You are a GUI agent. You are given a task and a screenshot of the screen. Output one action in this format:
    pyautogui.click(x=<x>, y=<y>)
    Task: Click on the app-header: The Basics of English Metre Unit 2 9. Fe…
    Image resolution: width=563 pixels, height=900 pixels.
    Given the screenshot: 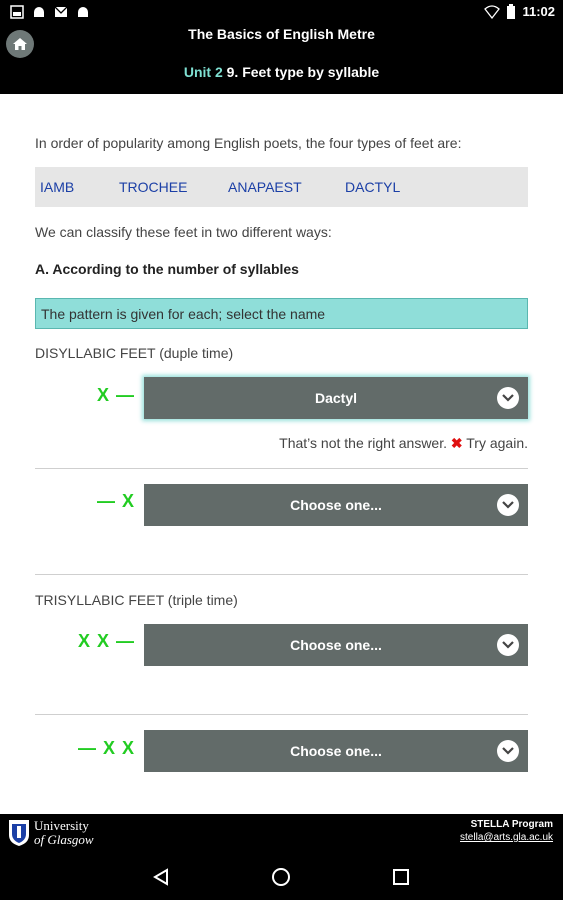 What is the action you would take?
    pyautogui.click(x=281, y=59)
    